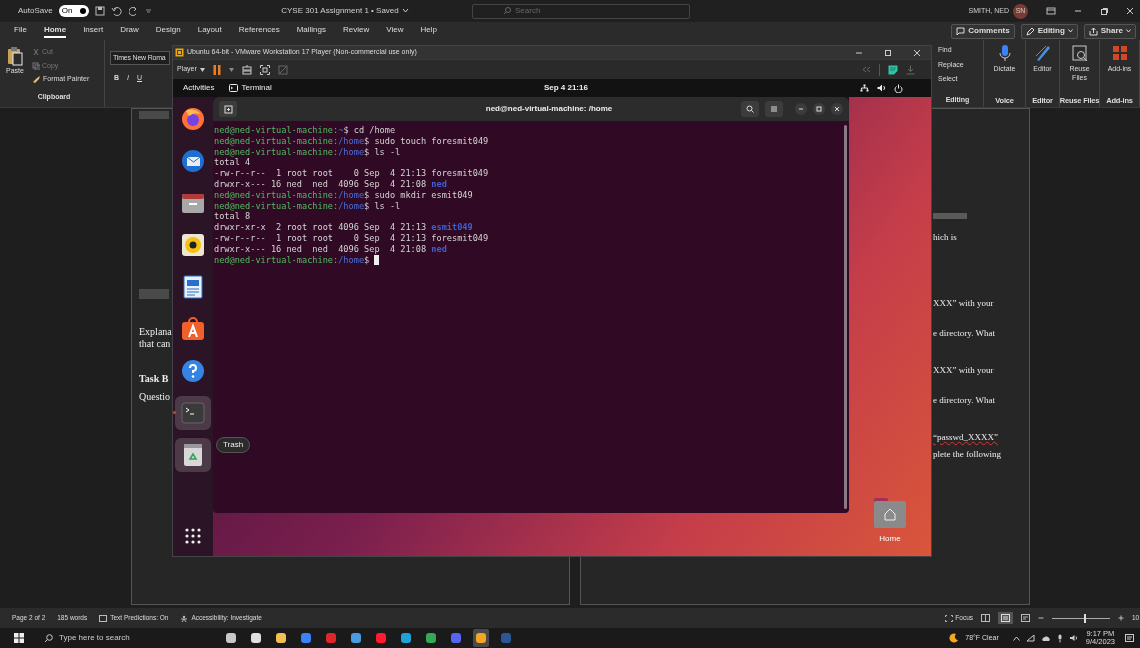 The width and height of the screenshot is (1140, 648). I want to click on wifi-icon, so click(1030, 638).